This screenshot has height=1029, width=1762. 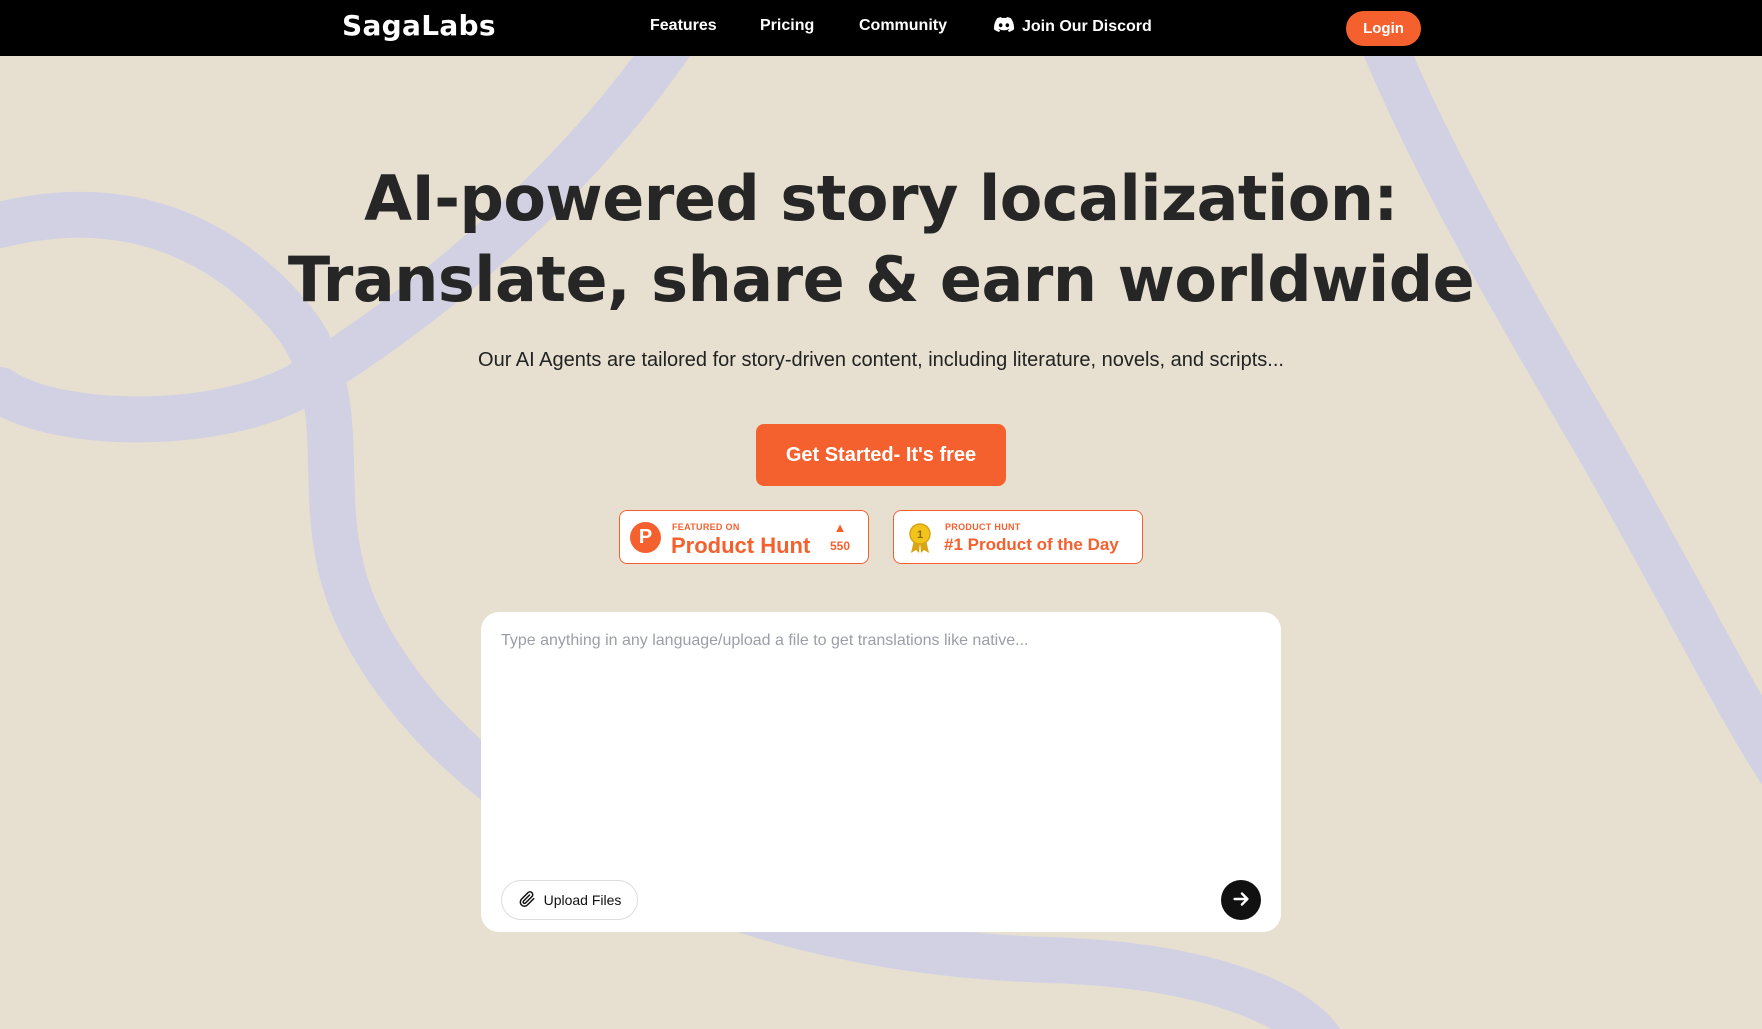 I want to click on nav-link-discord: Join Our Discord, so click(x=1073, y=27).